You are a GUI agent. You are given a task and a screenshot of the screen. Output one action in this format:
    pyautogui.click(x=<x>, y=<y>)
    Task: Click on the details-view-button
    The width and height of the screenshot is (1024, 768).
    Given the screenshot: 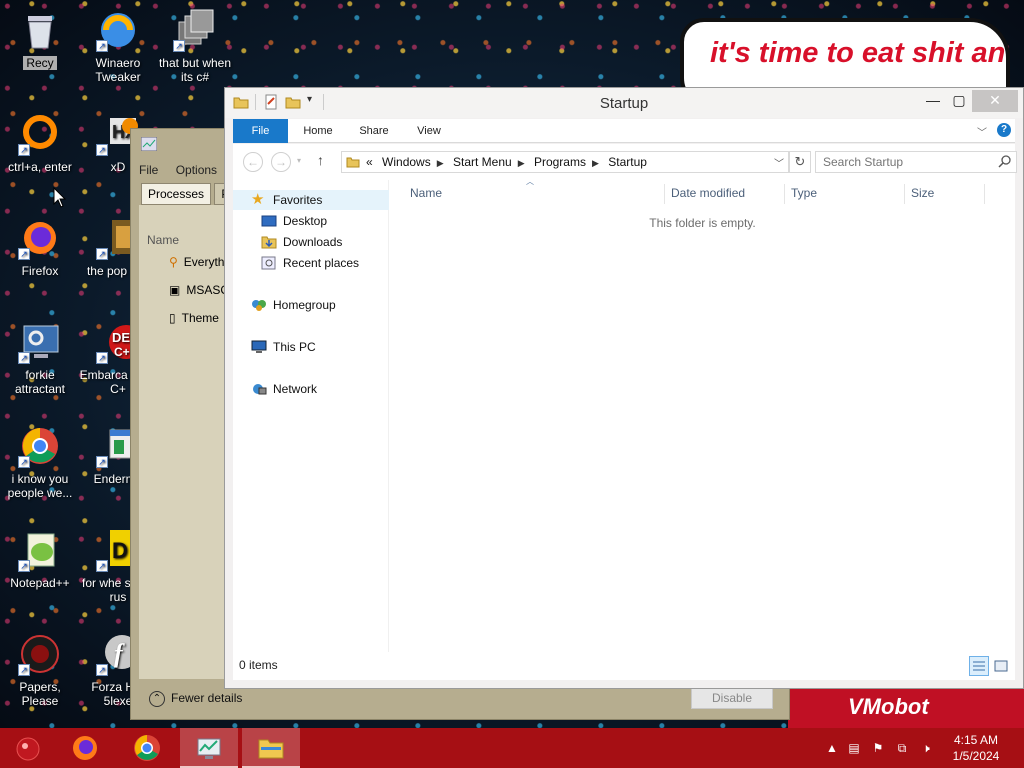 What is the action you would take?
    pyautogui.click(x=979, y=666)
    